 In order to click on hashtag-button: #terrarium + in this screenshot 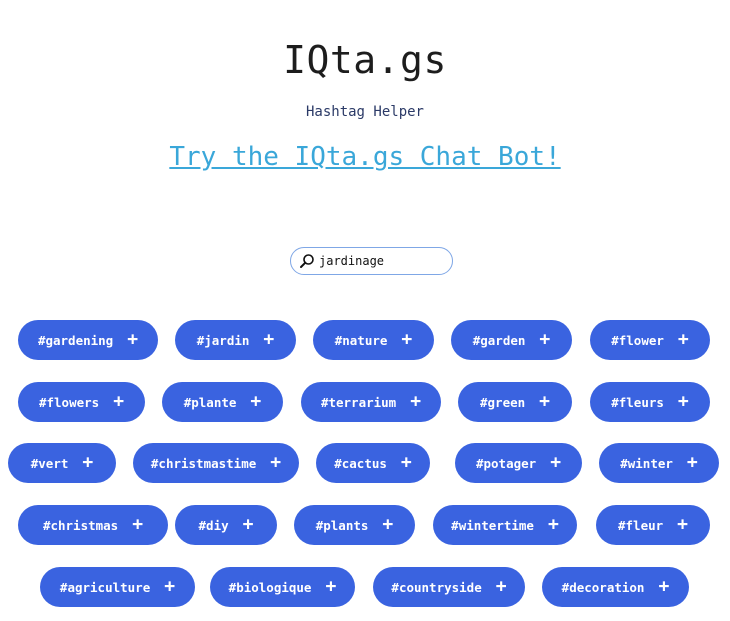, I will do `click(371, 402)`.